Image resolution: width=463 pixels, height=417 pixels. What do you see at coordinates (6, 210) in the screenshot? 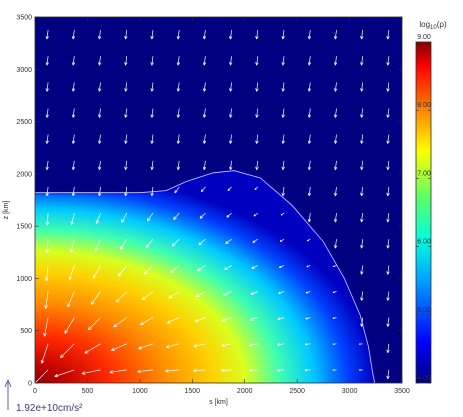
I see `y-axis-title: z [km]` at bounding box center [6, 210].